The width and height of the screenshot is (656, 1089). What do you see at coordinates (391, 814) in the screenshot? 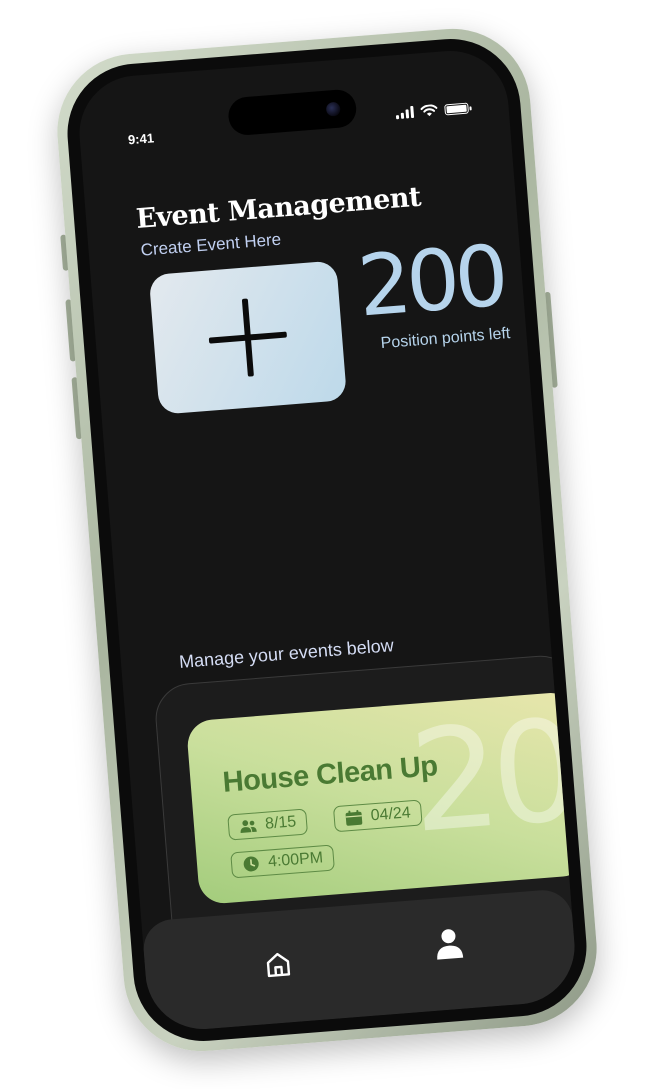
I see `event-date: 04/24` at bounding box center [391, 814].